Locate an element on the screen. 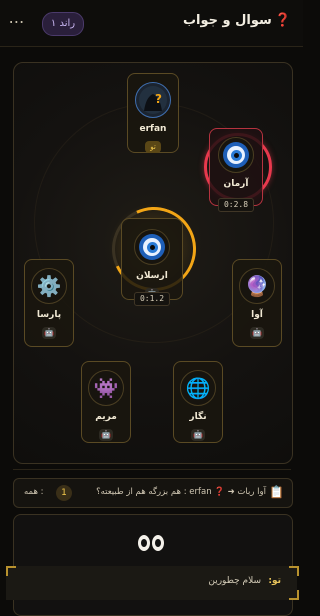  player-card-arman: آرمان 0:2.8 is located at coordinates (236, 170).